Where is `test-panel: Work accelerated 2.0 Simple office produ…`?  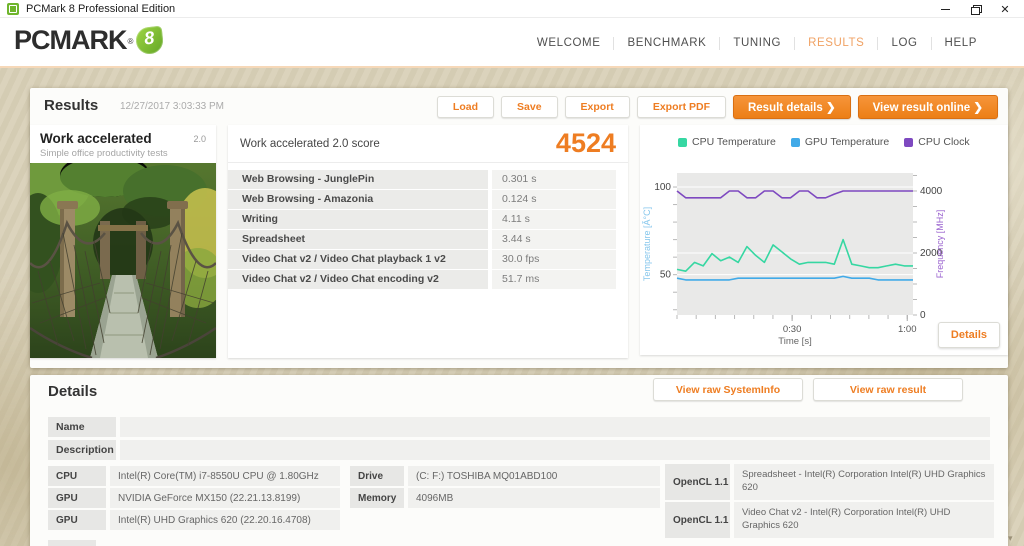 test-panel: Work accelerated 2.0 Simple office produ… is located at coordinates (123, 241).